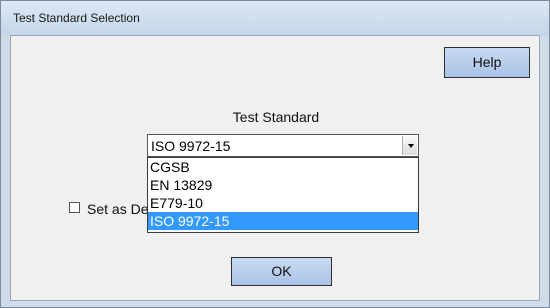  Describe the element at coordinates (281, 271) in the screenshot. I see `ok-button: OK` at that location.